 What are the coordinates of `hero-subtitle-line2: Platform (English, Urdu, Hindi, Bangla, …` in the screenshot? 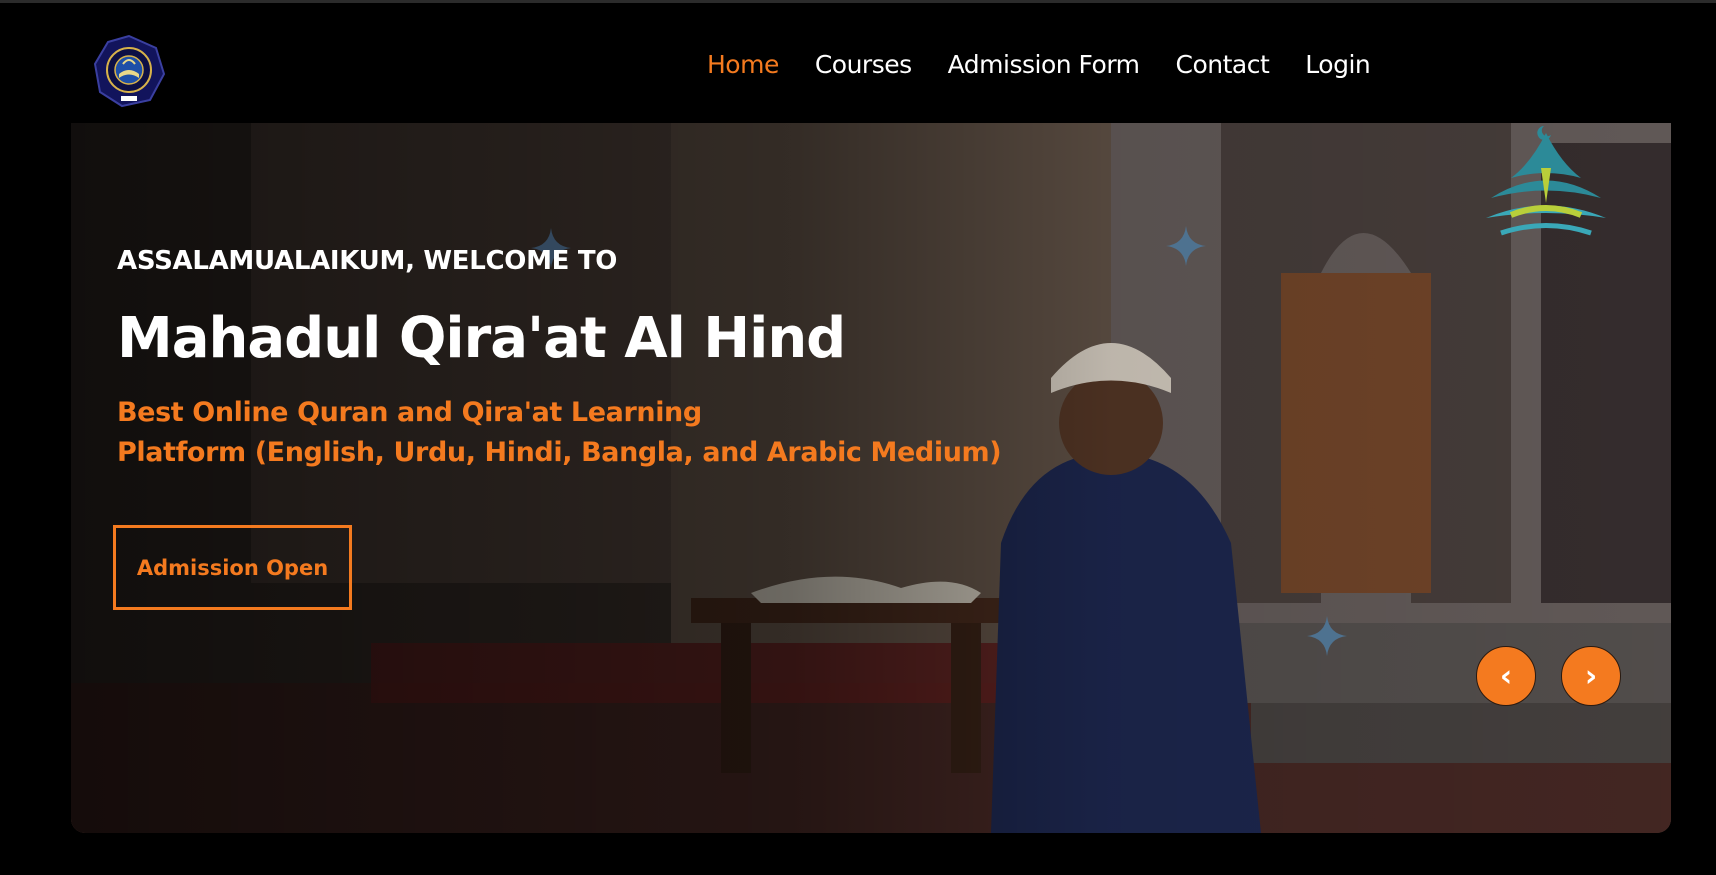 It's located at (559, 452).